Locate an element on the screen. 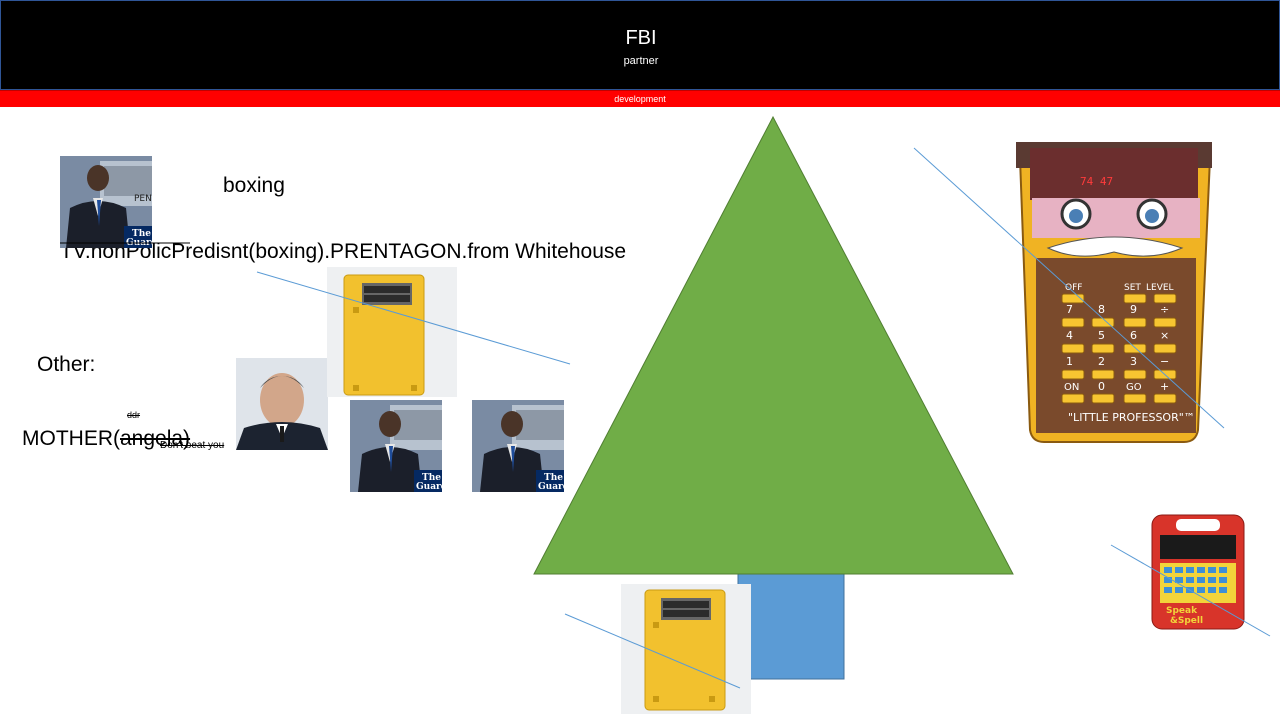  key-label-7: 7 is located at coordinates (1069, 309).